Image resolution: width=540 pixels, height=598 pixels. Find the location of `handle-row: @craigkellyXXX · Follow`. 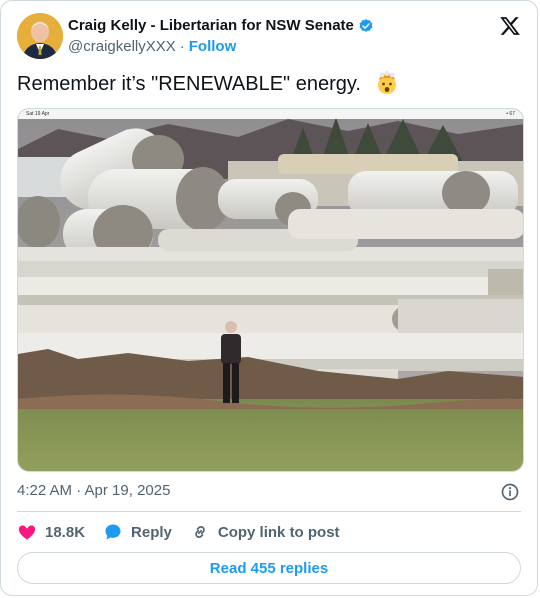

handle-row: @craigkellyXXX · Follow is located at coordinates (221, 46).